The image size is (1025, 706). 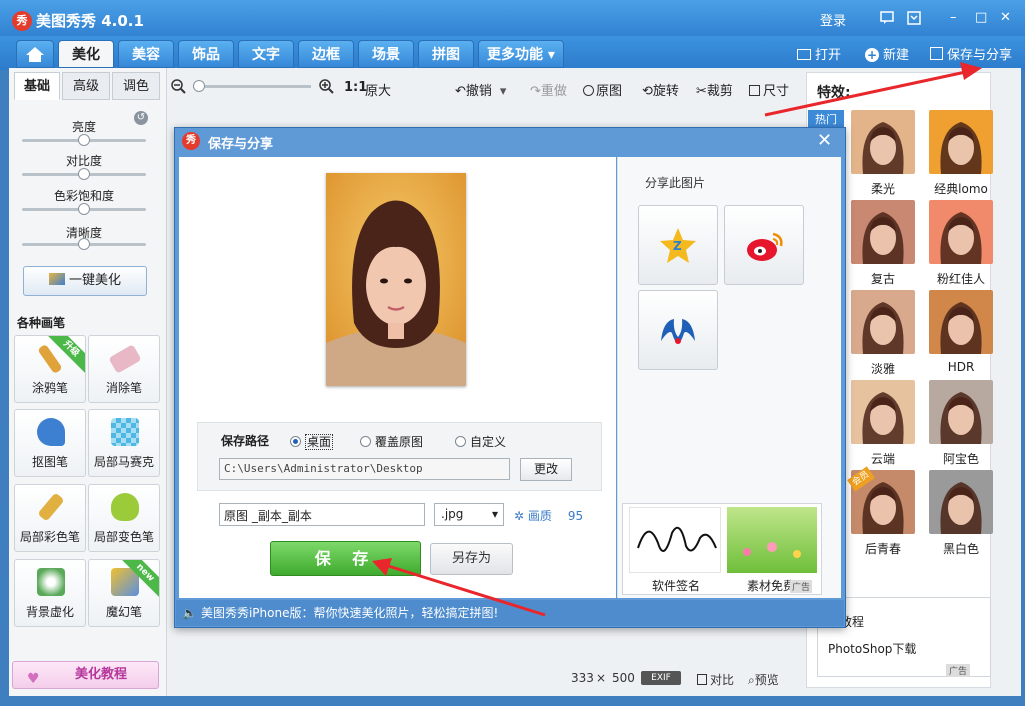 What do you see at coordinates (772, 540) in the screenshot?
I see `material-ad-image` at bounding box center [772, 540].